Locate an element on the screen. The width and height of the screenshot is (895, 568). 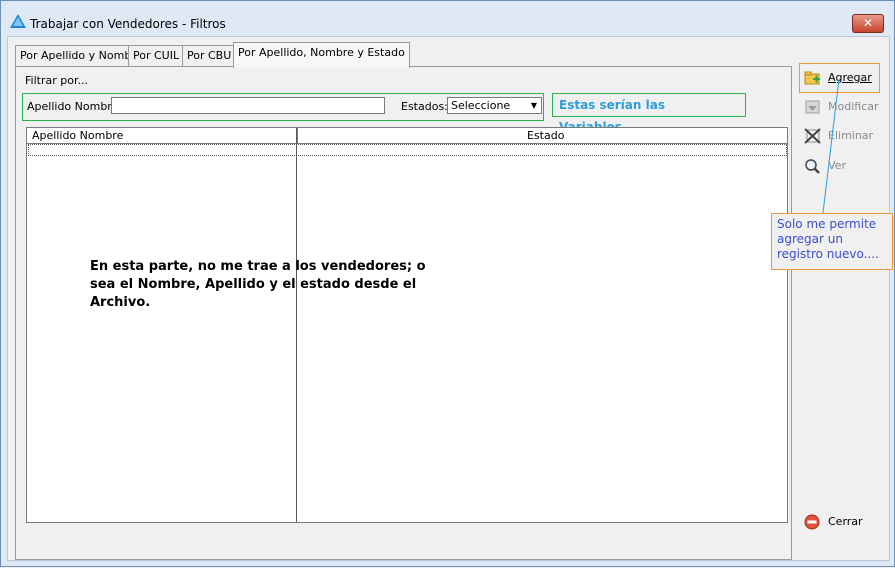
tab-cuil: Por CUIL is located at coordinates (156, 55).